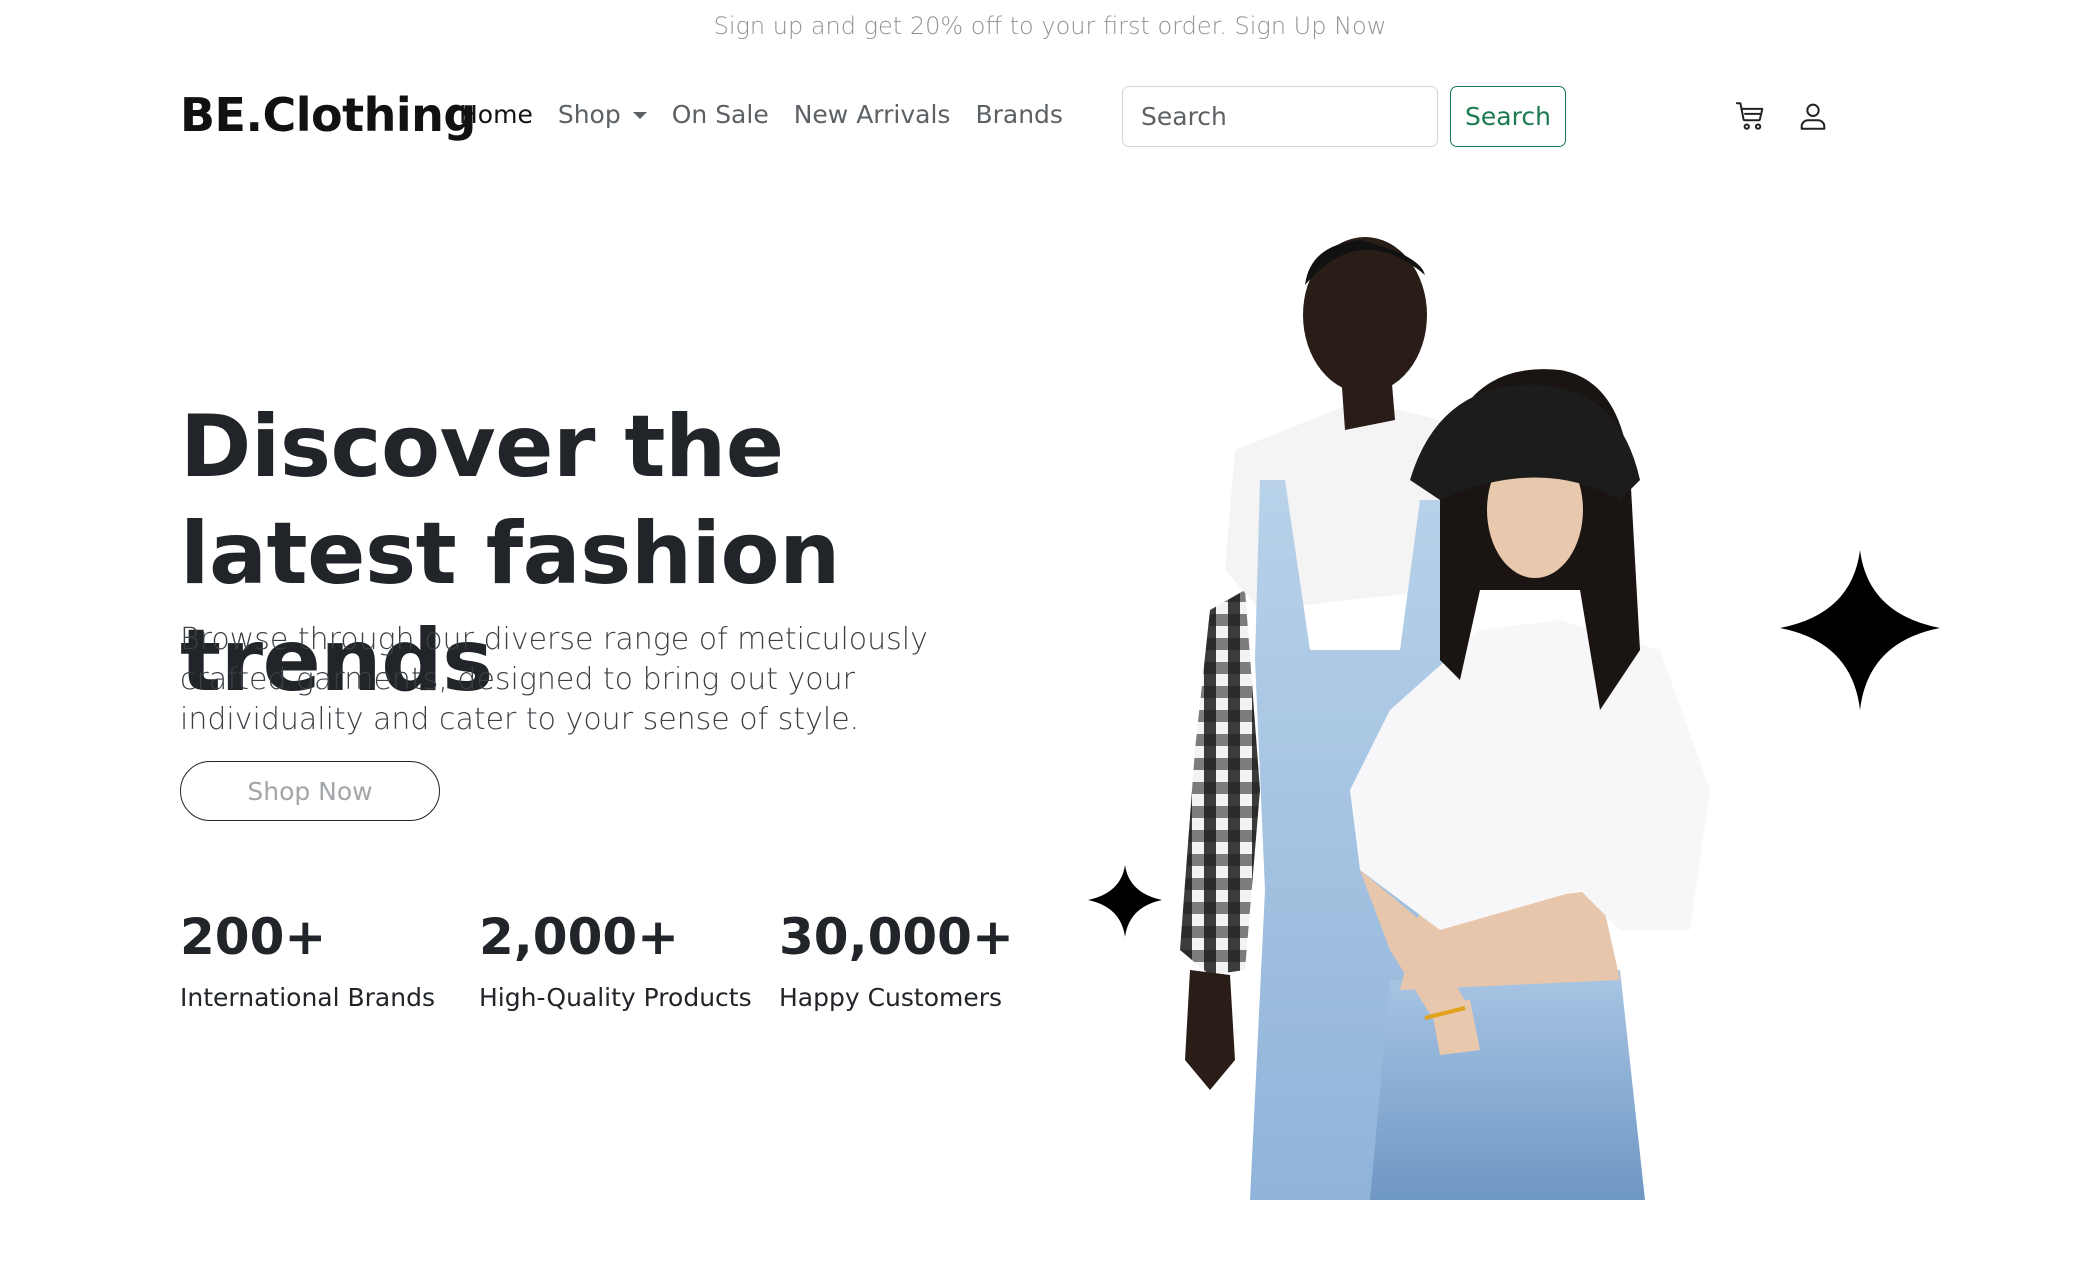 This screenshot has width=2100, height=1275. What do you see at coordinates (615, 997) in the screenshot?
I see `stat-label: High-Quality Products` at bounding box center [615, 997].